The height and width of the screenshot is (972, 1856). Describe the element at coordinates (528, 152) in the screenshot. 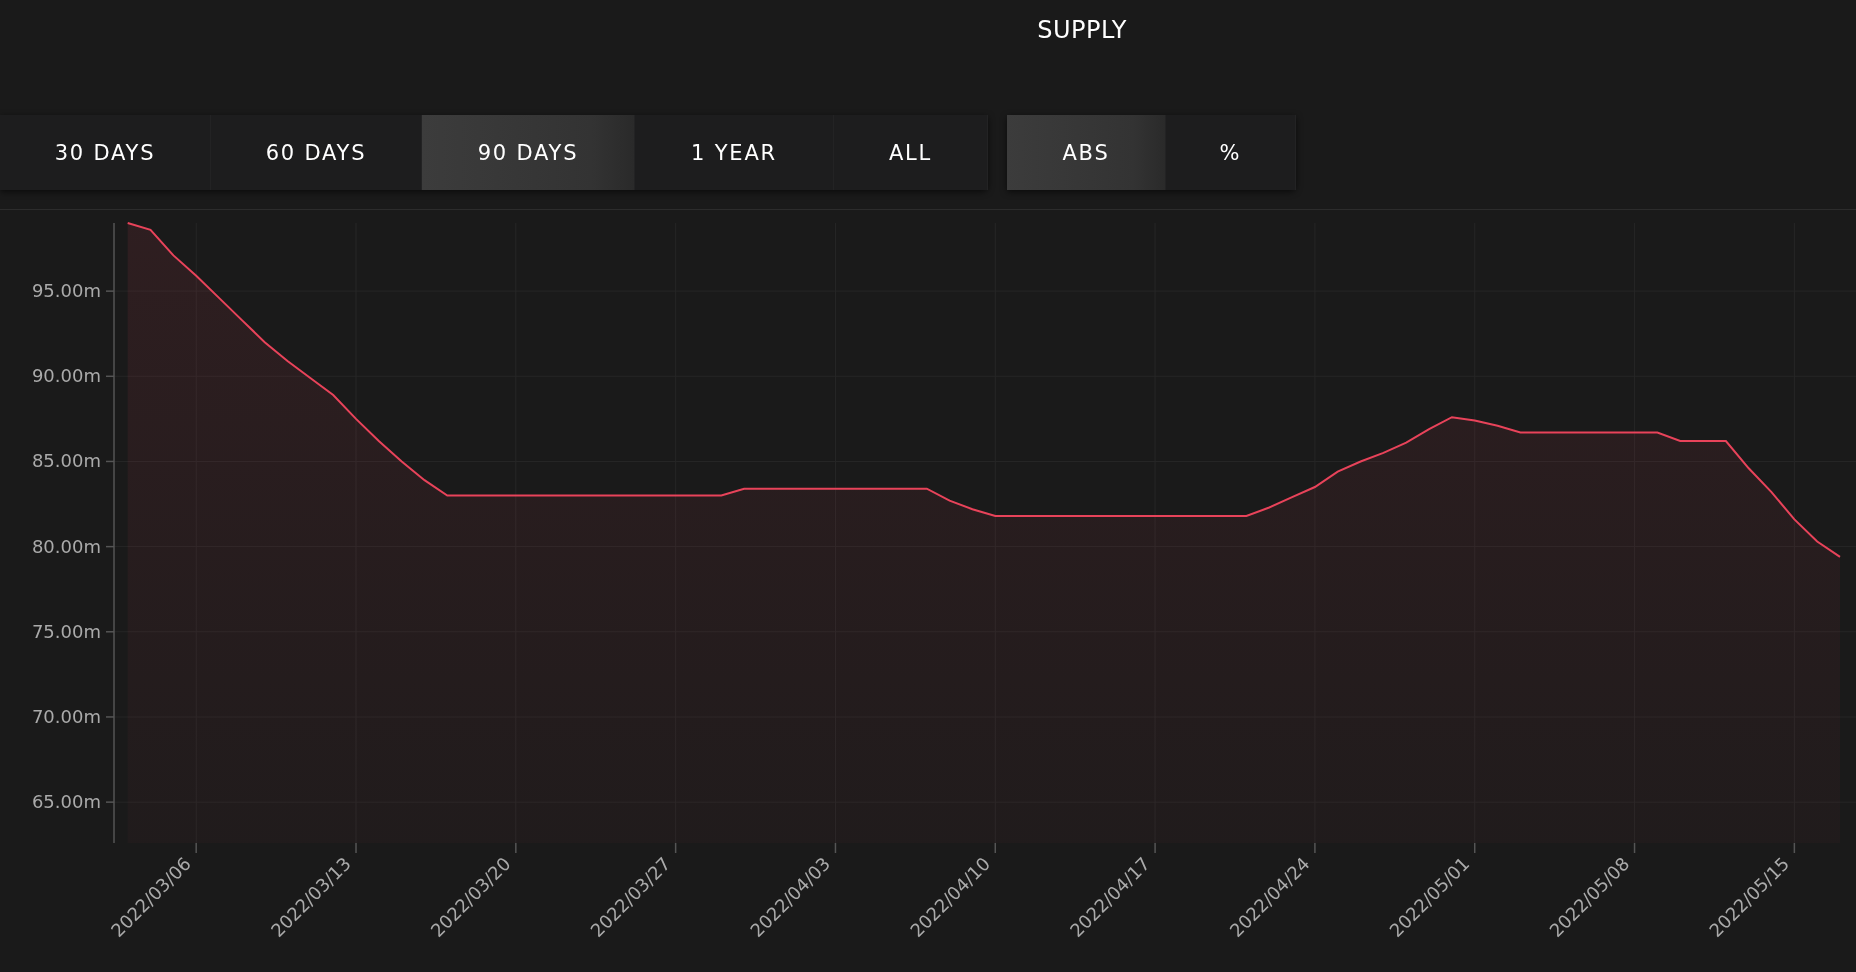

I see `range-button: 90 DAYS` at that location.